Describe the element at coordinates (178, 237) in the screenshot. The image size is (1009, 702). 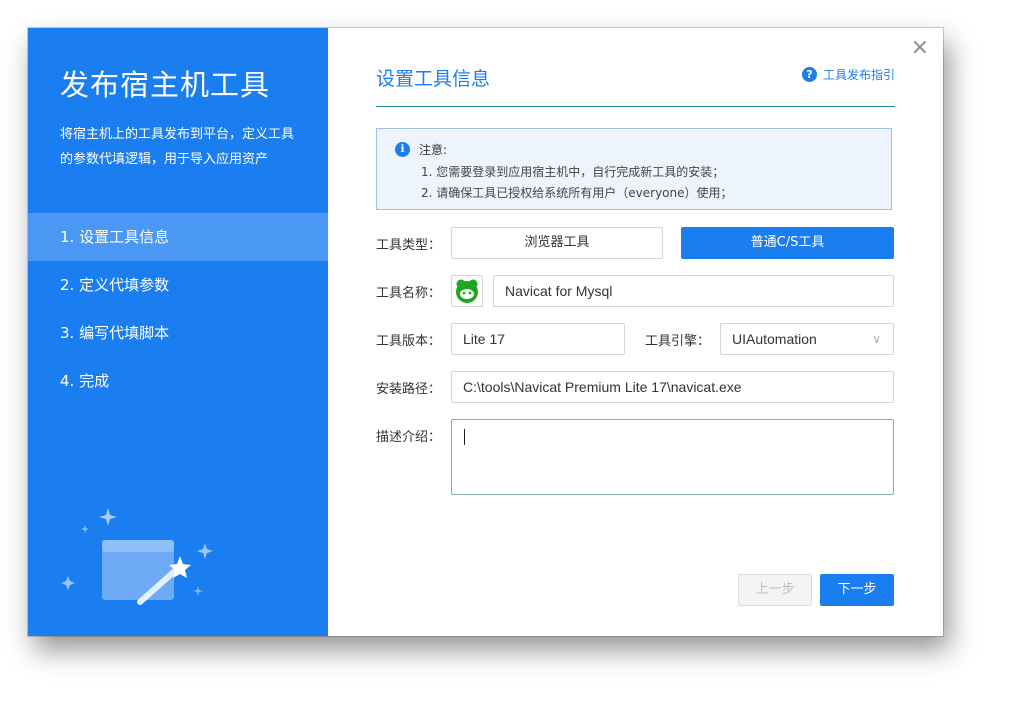
I see `step-item-tool-info: 1. 设置工具信息` at that location.